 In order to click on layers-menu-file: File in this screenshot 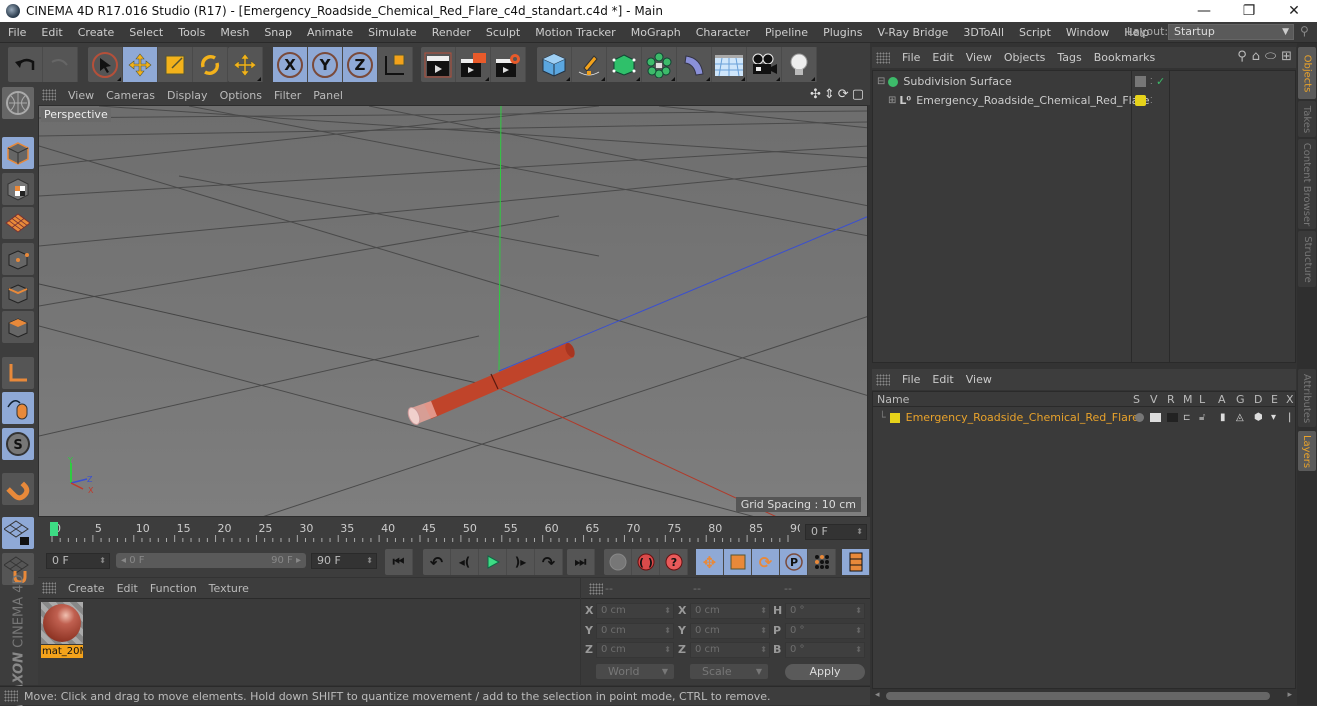, I will do `click(911, 379)`.